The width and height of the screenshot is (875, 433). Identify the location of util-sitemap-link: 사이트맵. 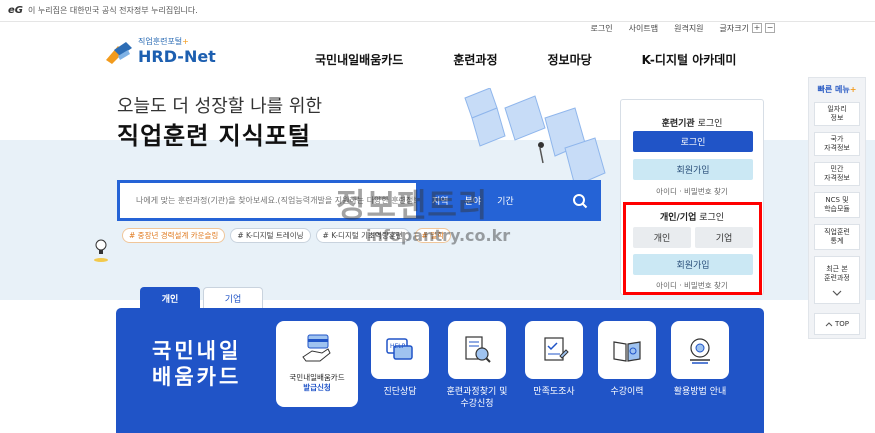
(643, 28).